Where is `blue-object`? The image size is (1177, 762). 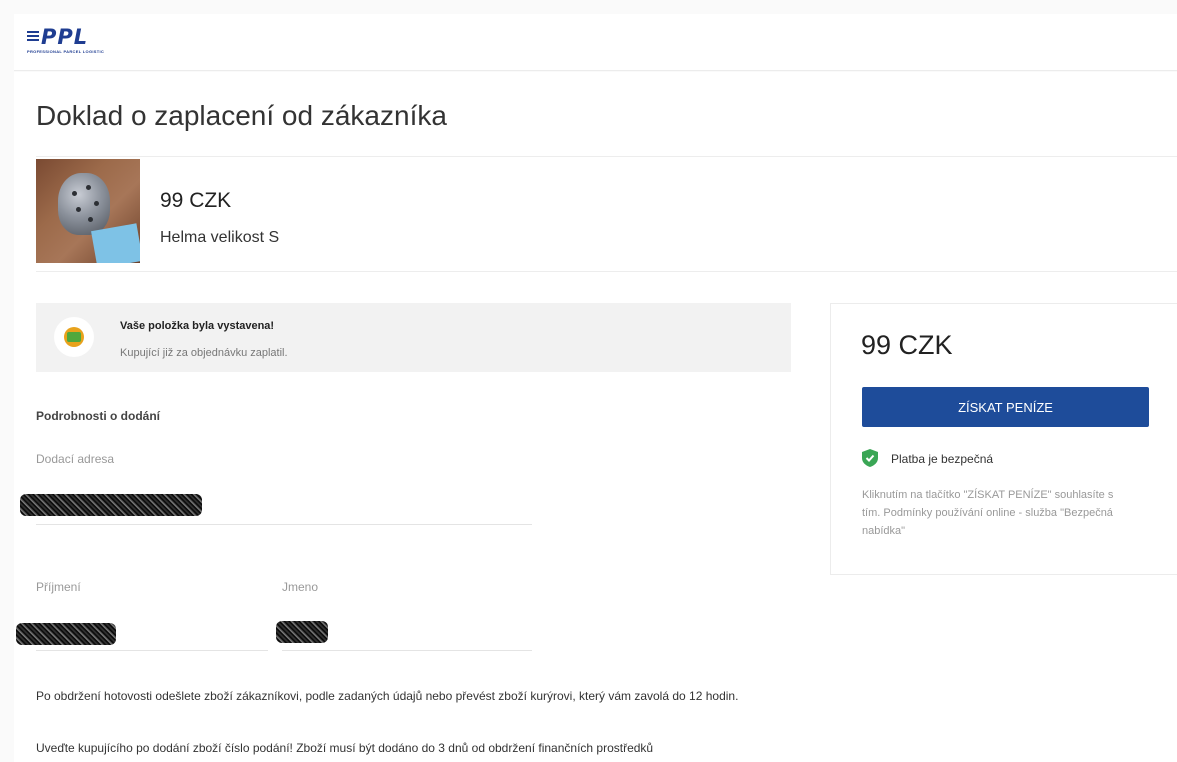 blue-object is located at coordinates (115, 243).